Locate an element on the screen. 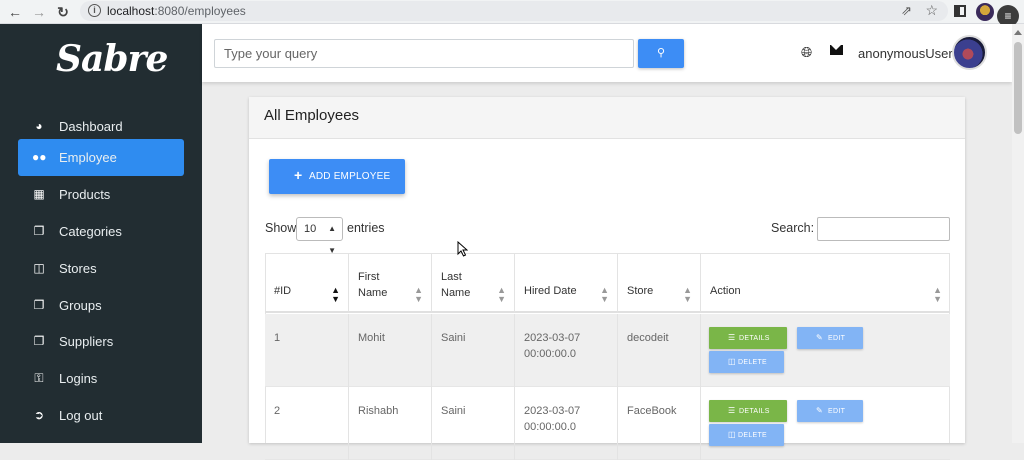  column-header-label: Last Name is located at coordinates (456, 285).